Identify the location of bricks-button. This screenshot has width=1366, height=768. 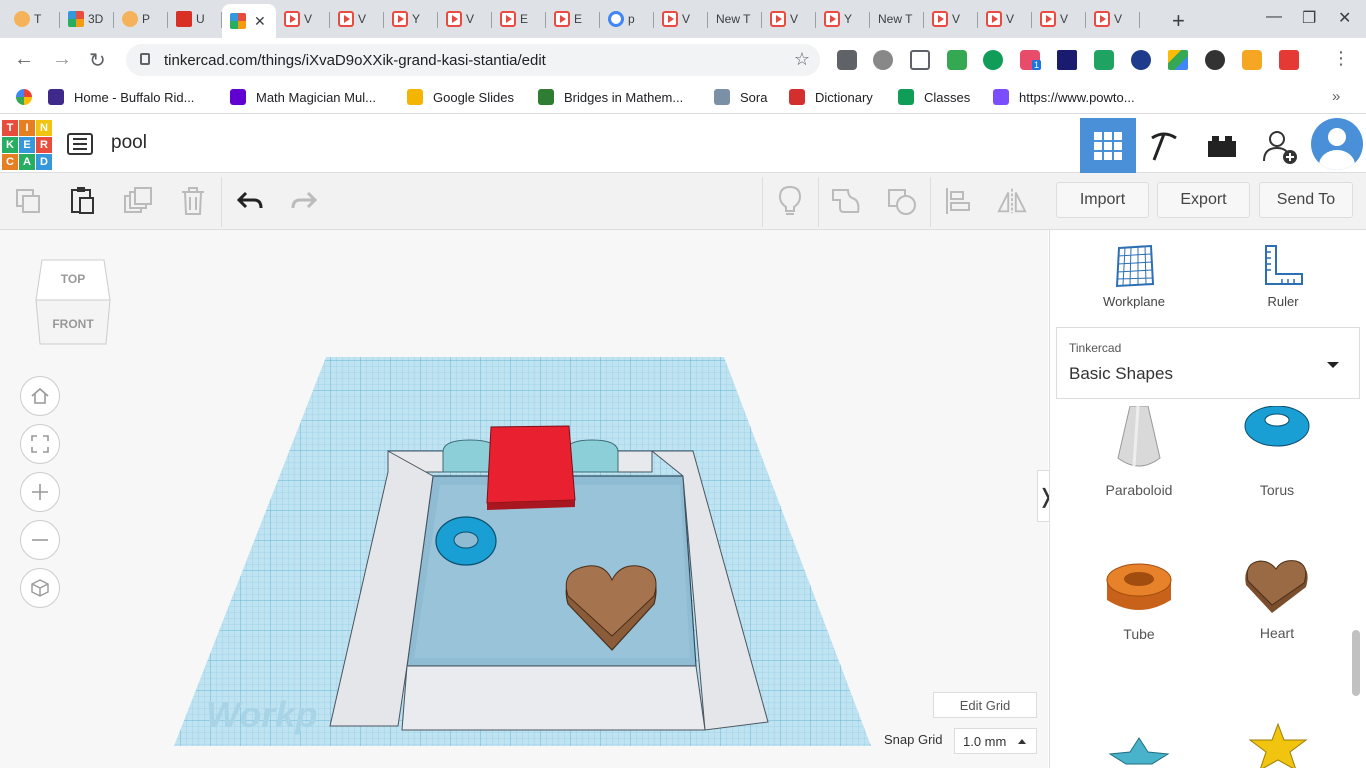
(1222, 145).